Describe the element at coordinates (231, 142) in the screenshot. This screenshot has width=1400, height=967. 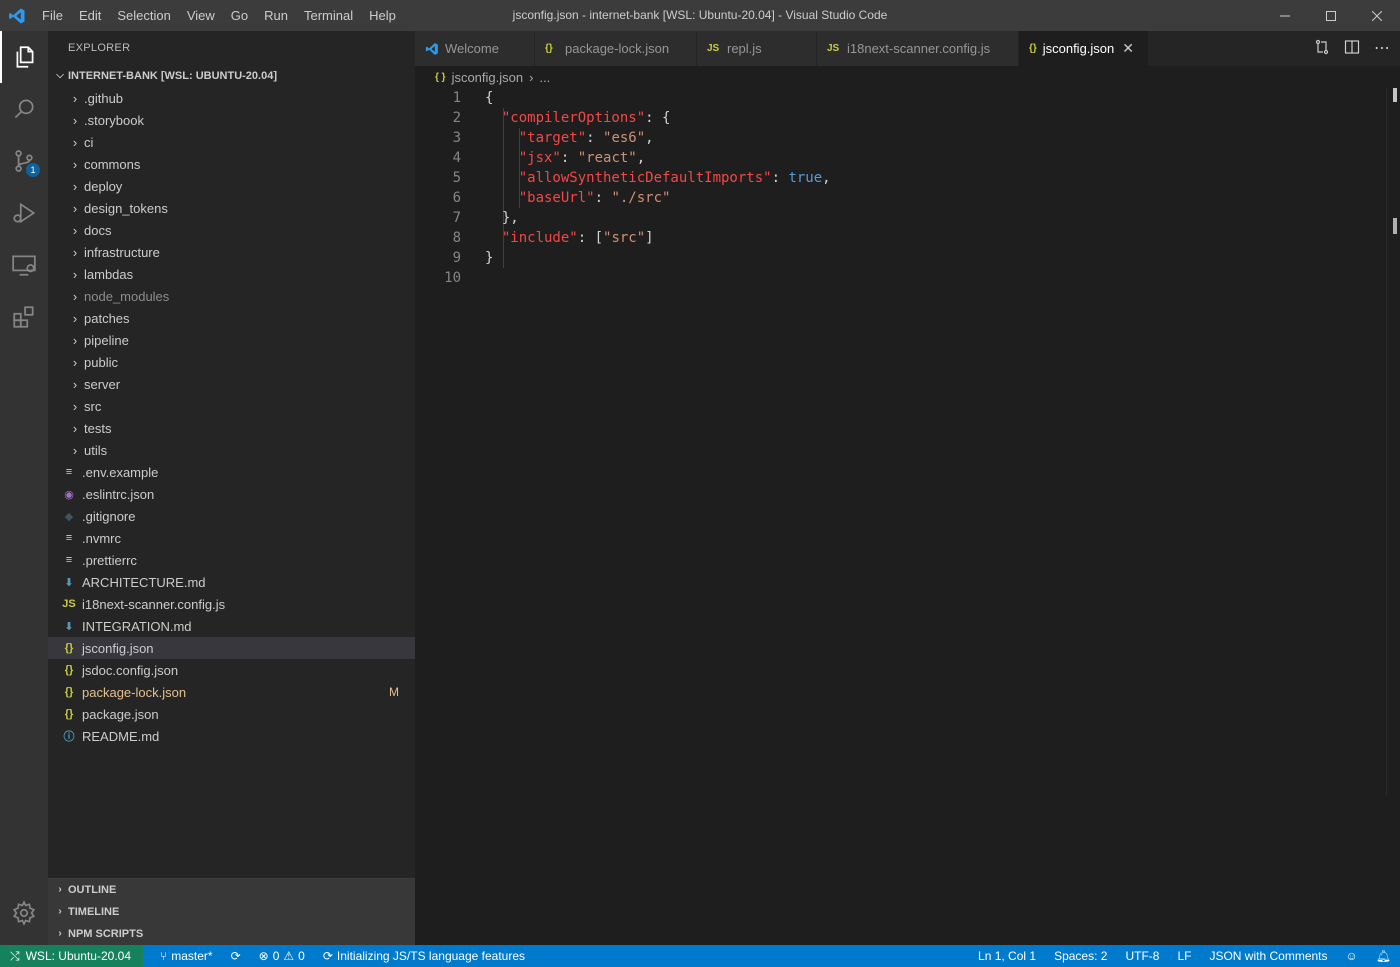
I see `folder-item: › ci` at that location.